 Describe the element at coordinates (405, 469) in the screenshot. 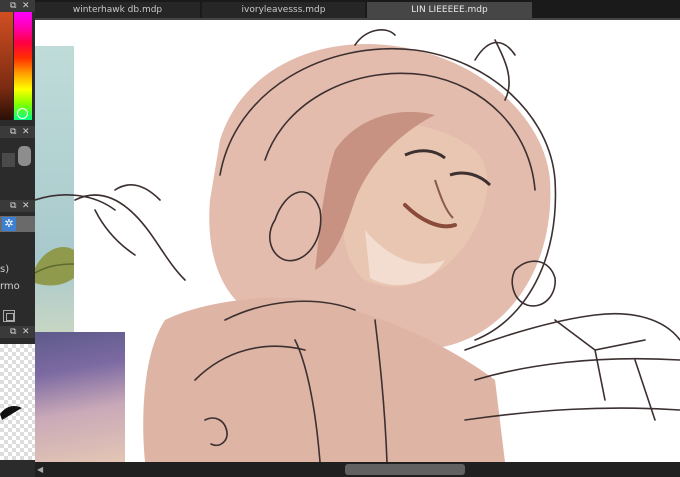

I see `scrollbar-thumb` at that location.